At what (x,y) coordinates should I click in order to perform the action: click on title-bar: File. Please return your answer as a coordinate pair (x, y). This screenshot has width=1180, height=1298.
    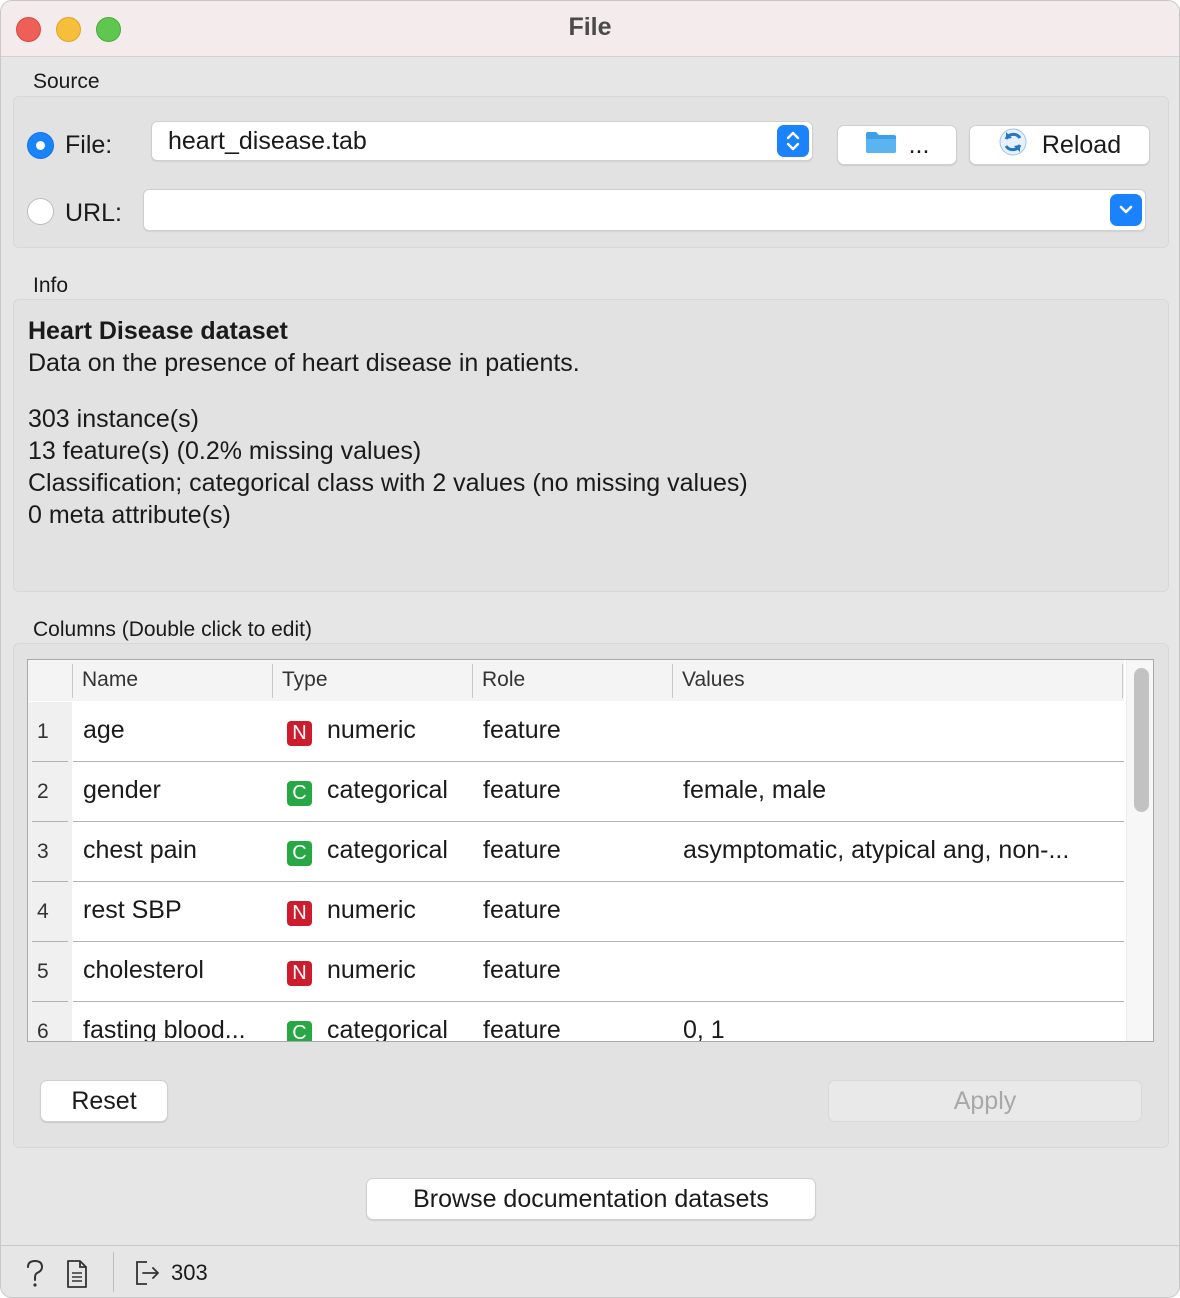
    Looking at the image, I should click on (590, 29).